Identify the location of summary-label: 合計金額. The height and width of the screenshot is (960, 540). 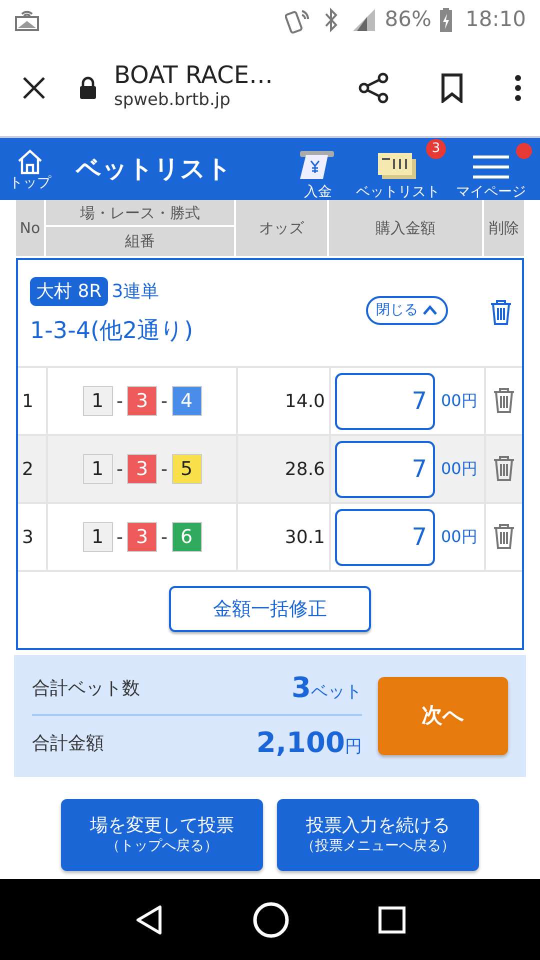
(68, 744).